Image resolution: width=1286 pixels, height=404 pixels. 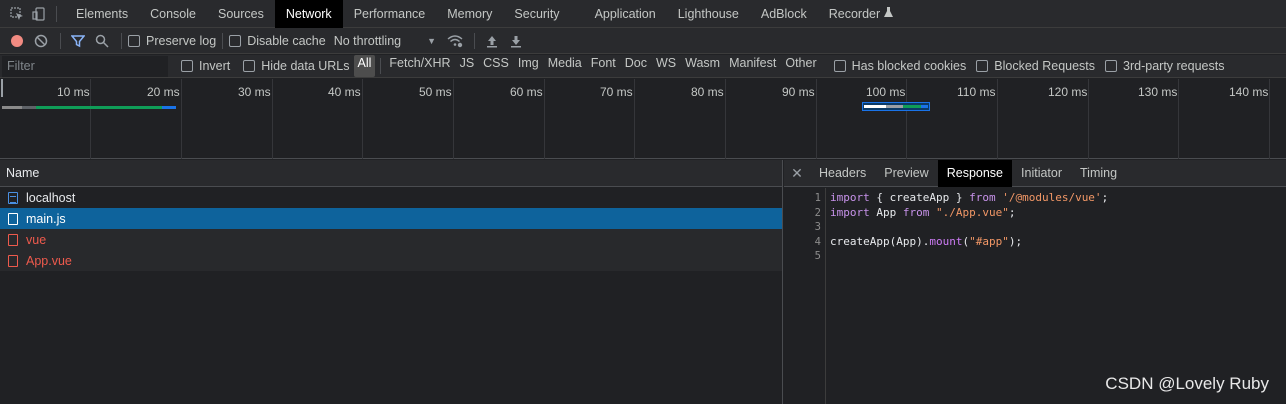 What do you see at coordinates (1012, 212) in the screenshot?
I see `code-text: ;` at bounding box center [1012, 212].